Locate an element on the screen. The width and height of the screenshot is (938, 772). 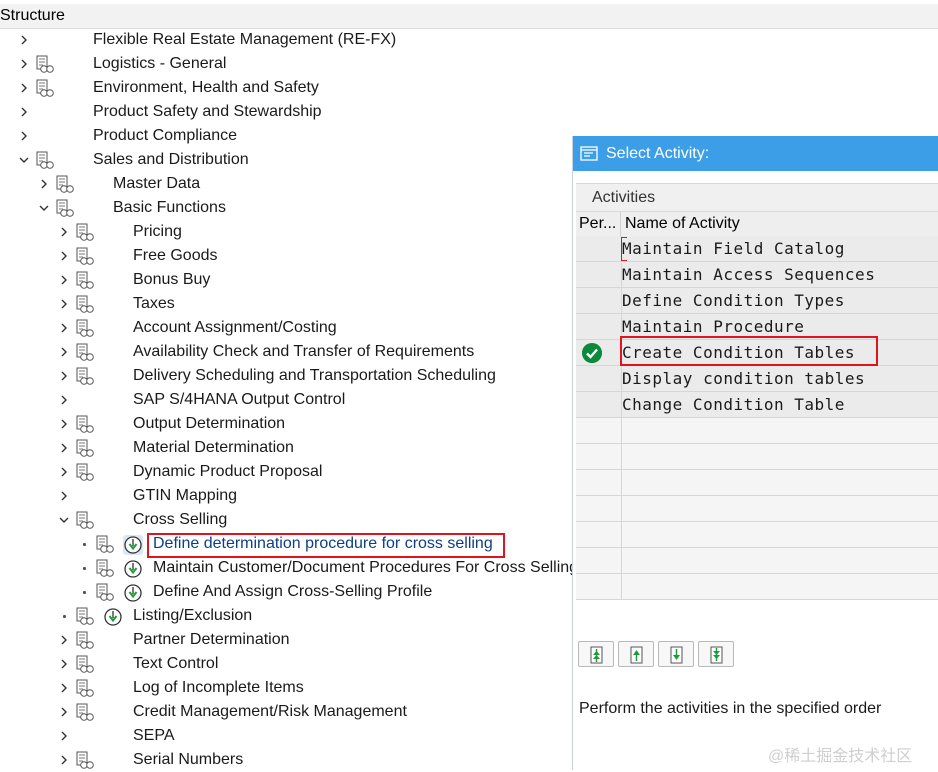
tree-node: Flexible Real Estate Management (RE-FX) is located at coordinates (300, 40).